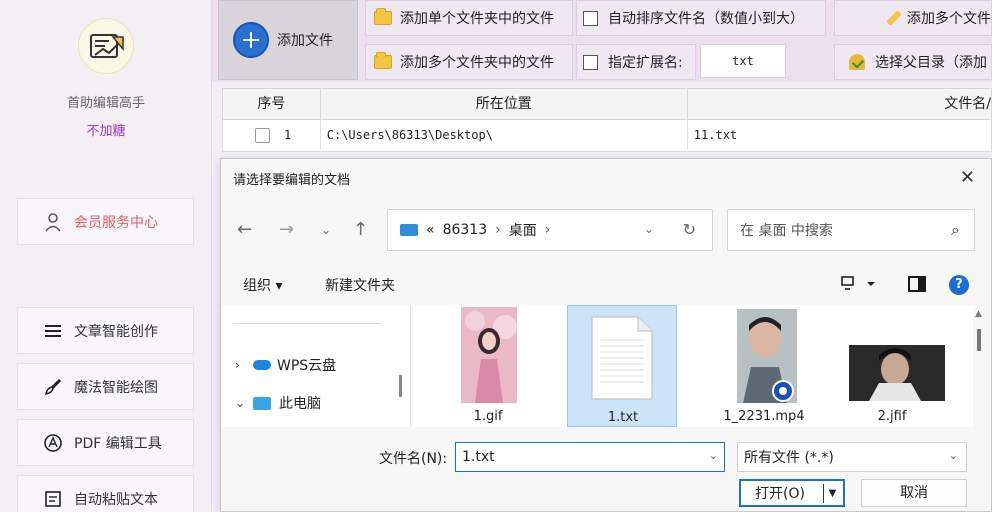 This screenshot has width=992, height=512. I want to click on sidebar-item-article: 文章智能创作, so click(105, 330).